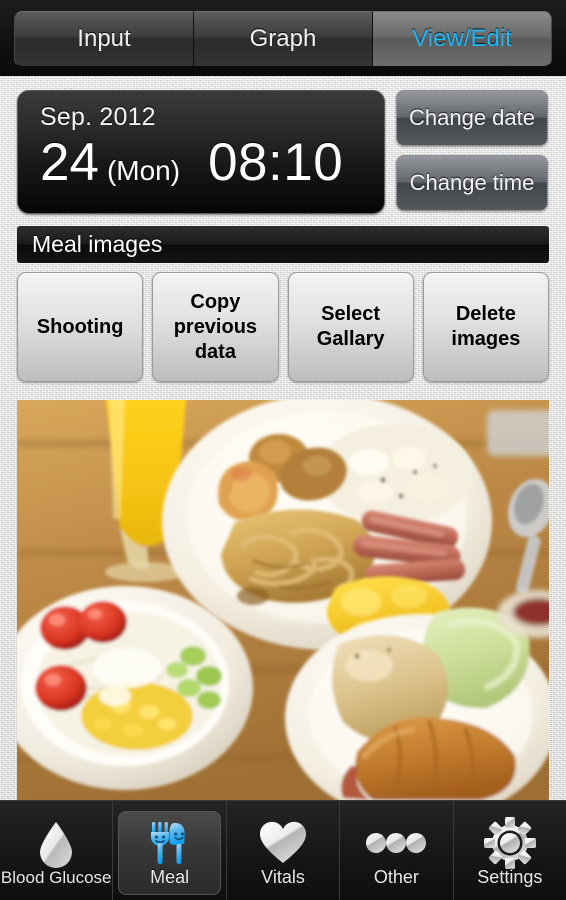 The image size is (566, 900). Describe the element at coordinates (170, 843) in the screenshot. I see `fork-knife-icon` at that location.